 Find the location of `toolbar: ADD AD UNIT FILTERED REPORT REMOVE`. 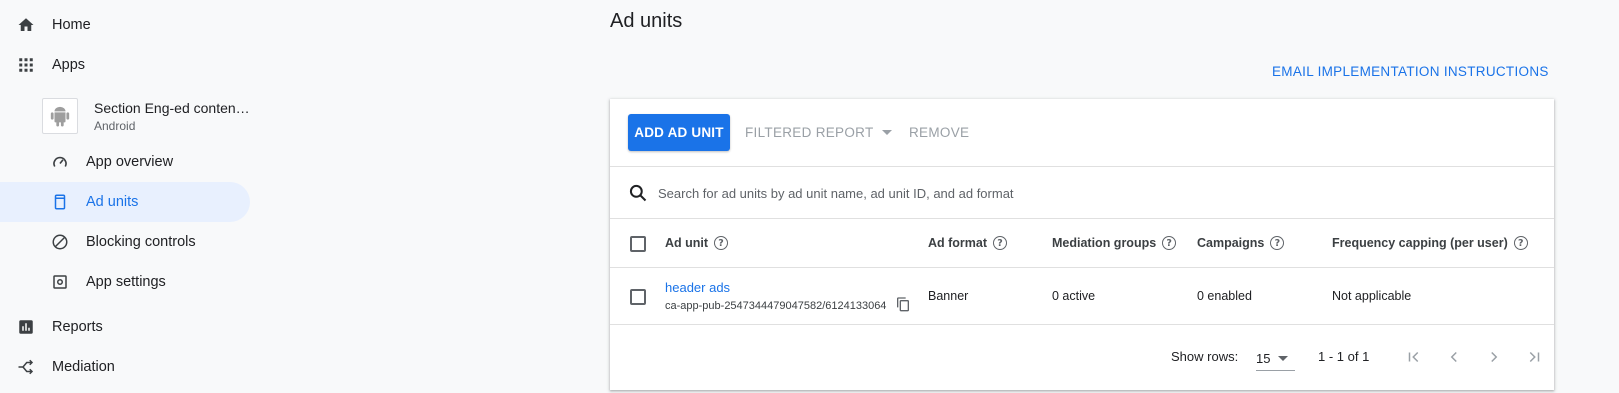

toolbar: ADD AD UNIT FILTERED REPORT REMOVE is located at coordinates (1082, 133).